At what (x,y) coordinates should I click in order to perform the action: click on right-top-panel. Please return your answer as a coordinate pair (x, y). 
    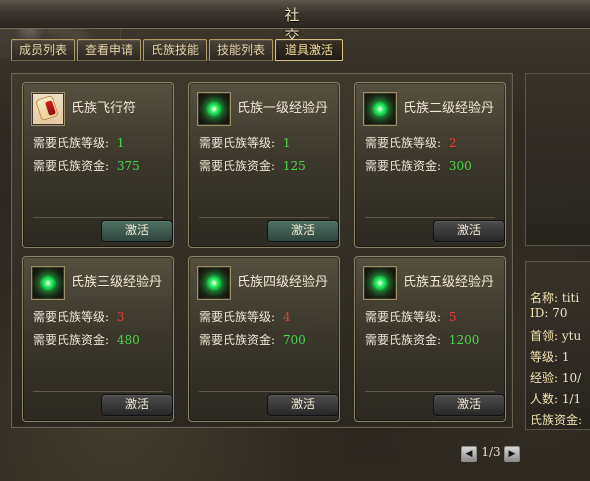
    Looking at the image, I should click on (557, 159).